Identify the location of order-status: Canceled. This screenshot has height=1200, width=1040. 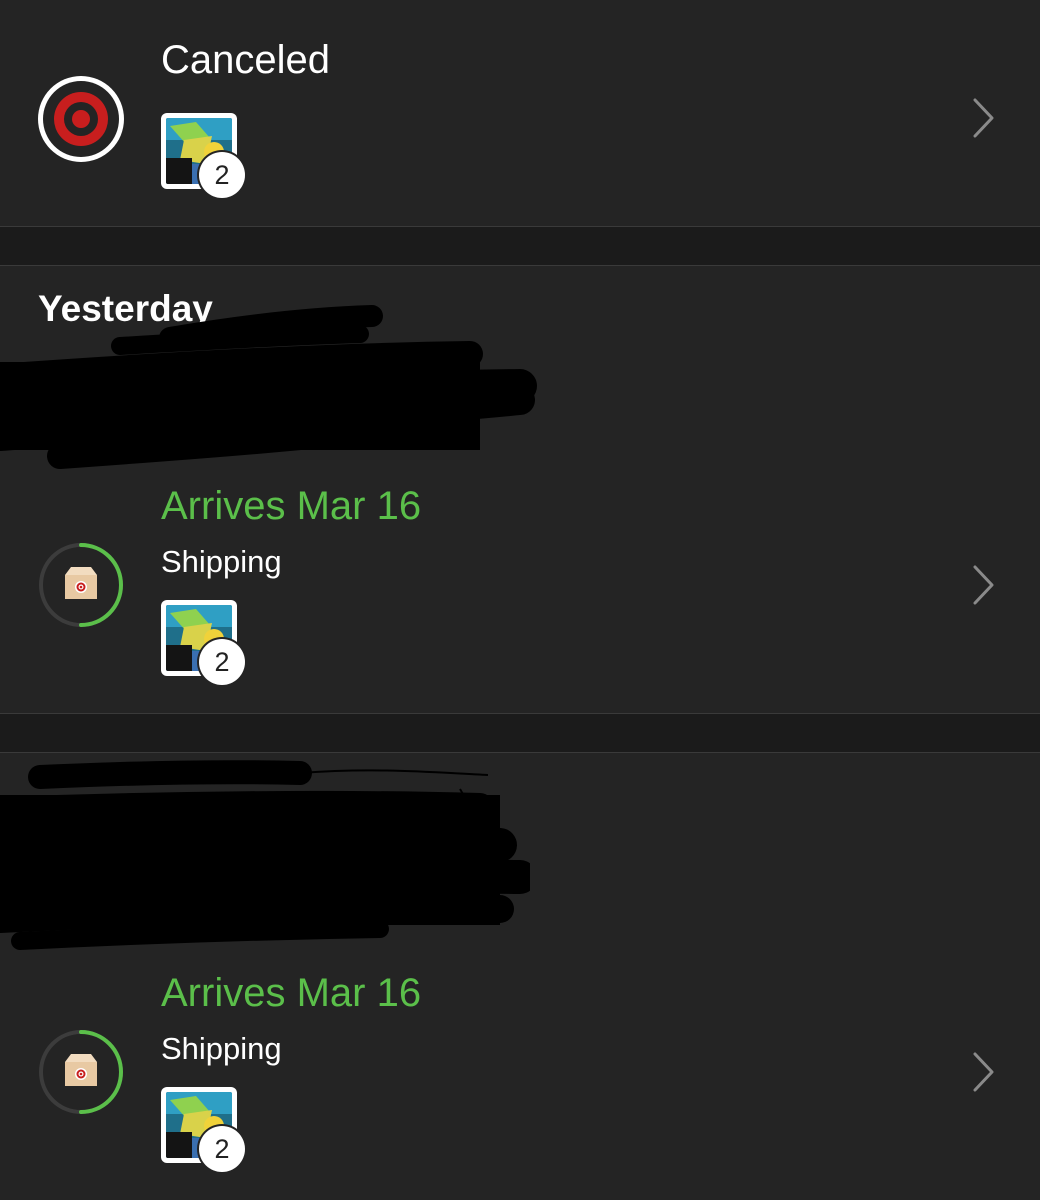
(246, 60).